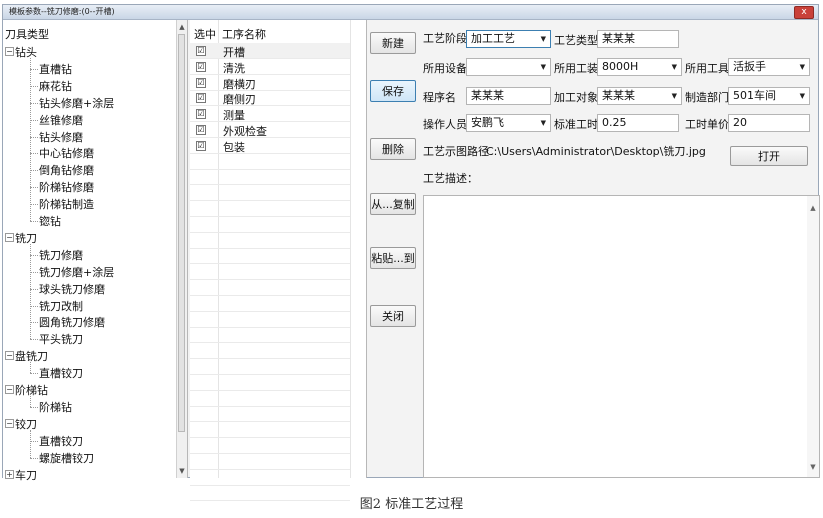  Describe the element at coordinates (450, 178) in the screenshot. I see `description-label: 工艺描述：` at that location.